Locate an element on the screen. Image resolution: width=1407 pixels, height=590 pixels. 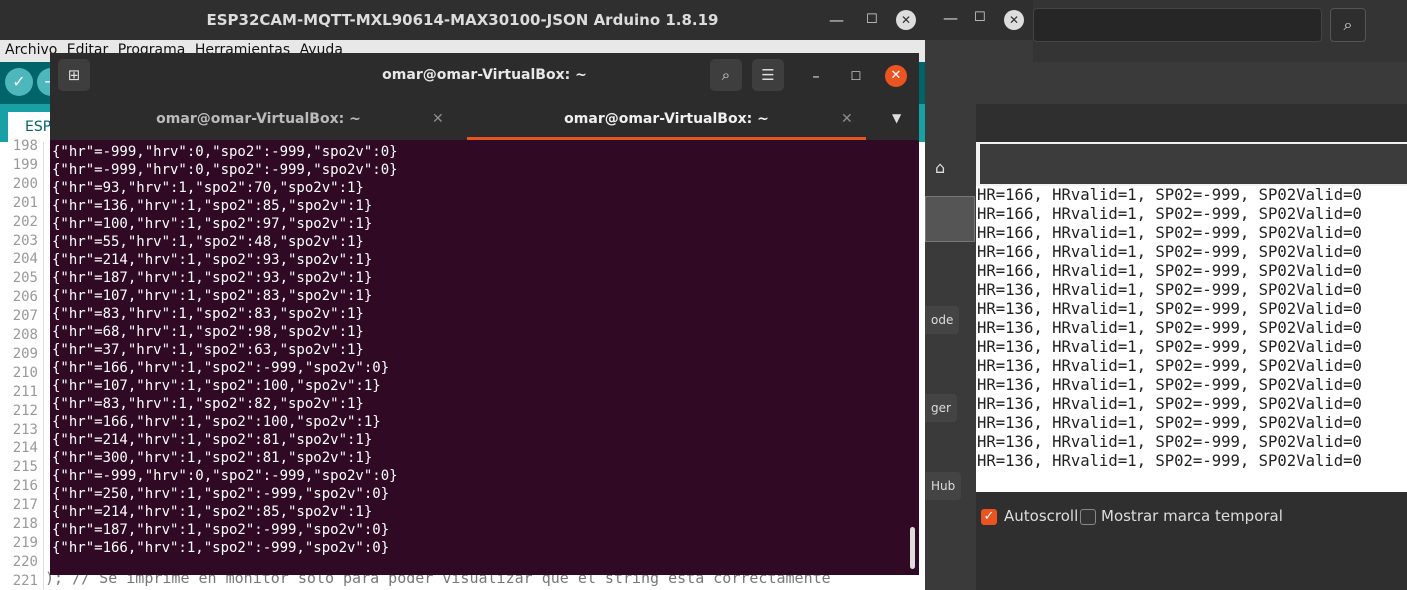
line-number: 208 is located at coordinates (25, 335).